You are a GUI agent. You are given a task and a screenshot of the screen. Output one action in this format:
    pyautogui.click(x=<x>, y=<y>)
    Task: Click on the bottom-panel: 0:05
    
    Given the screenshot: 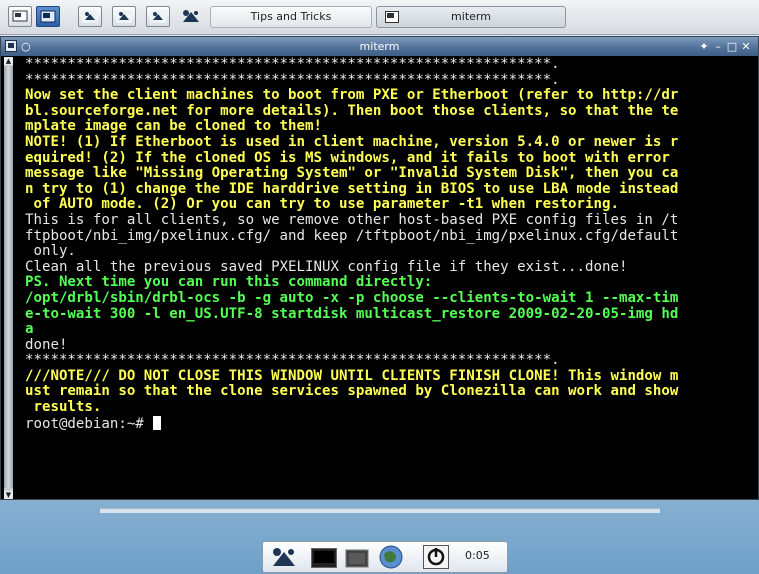 What is the action you would take?
    pyautogui.click(x=385, y=557)
    